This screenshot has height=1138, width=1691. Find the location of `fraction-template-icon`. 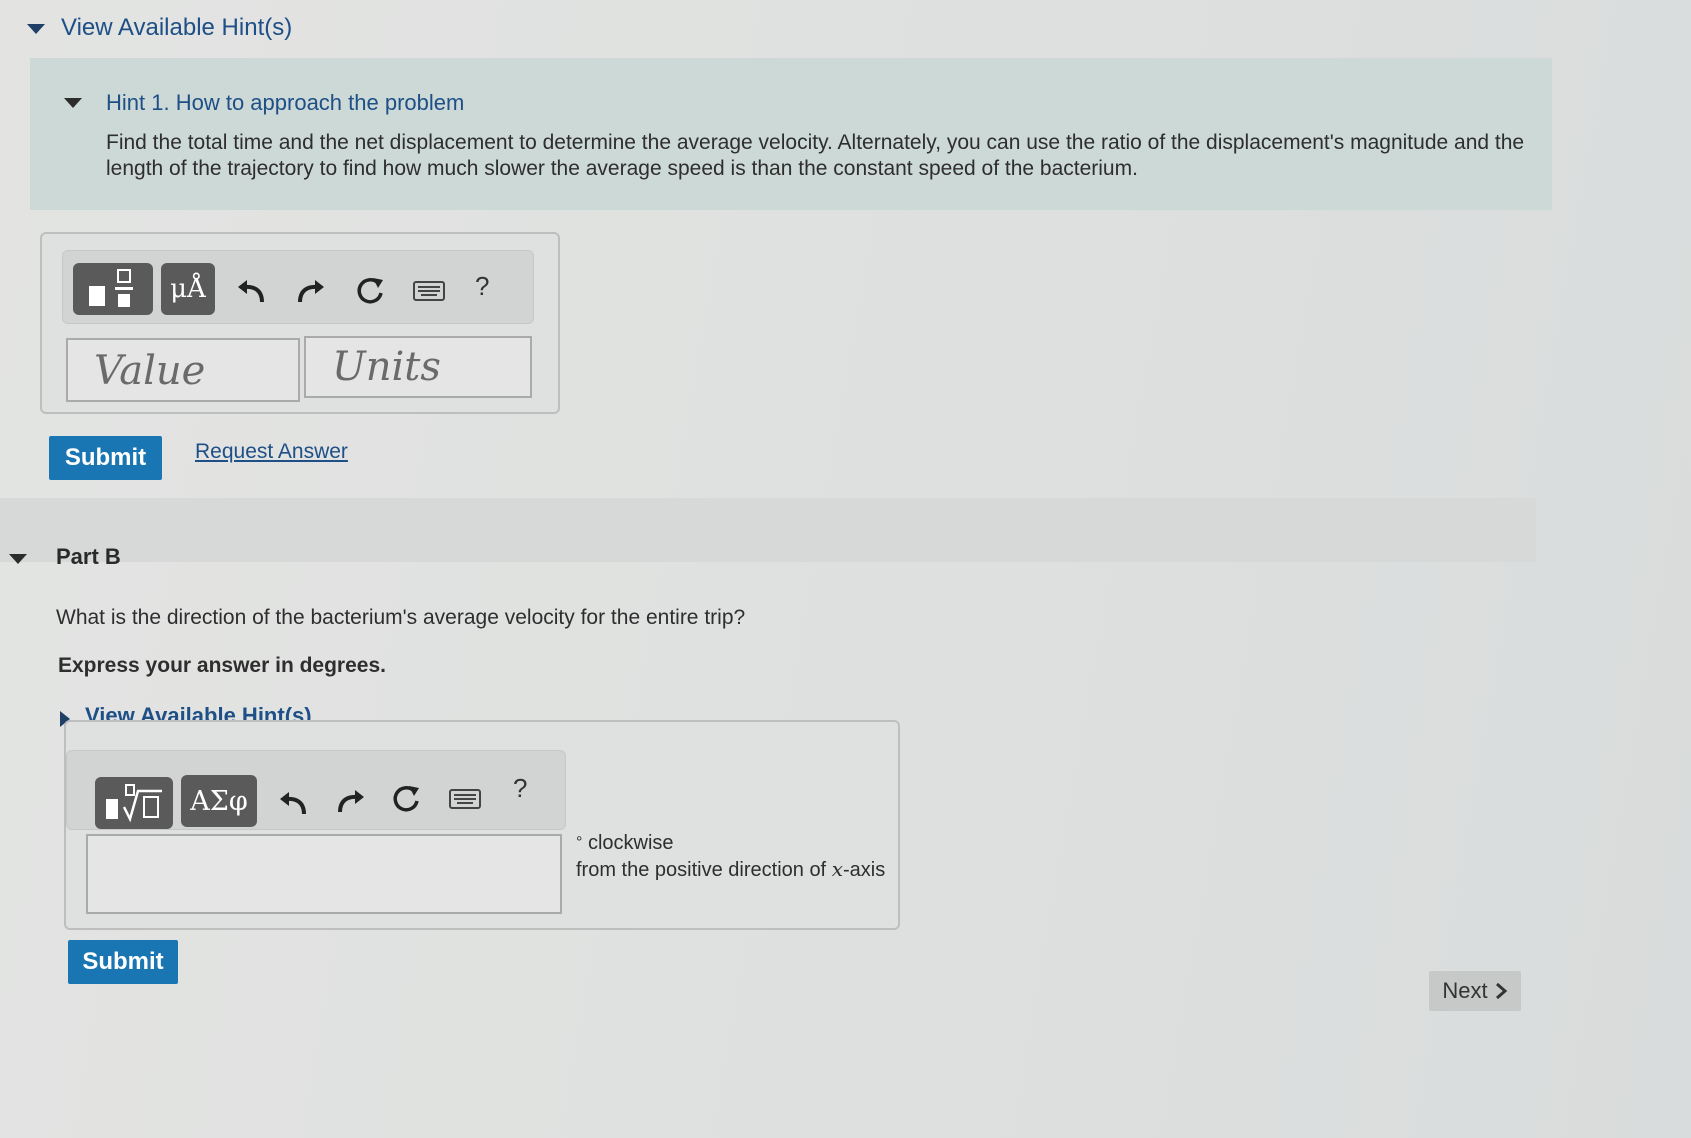

fraction-template-icon is located at coordinates (111, 288).